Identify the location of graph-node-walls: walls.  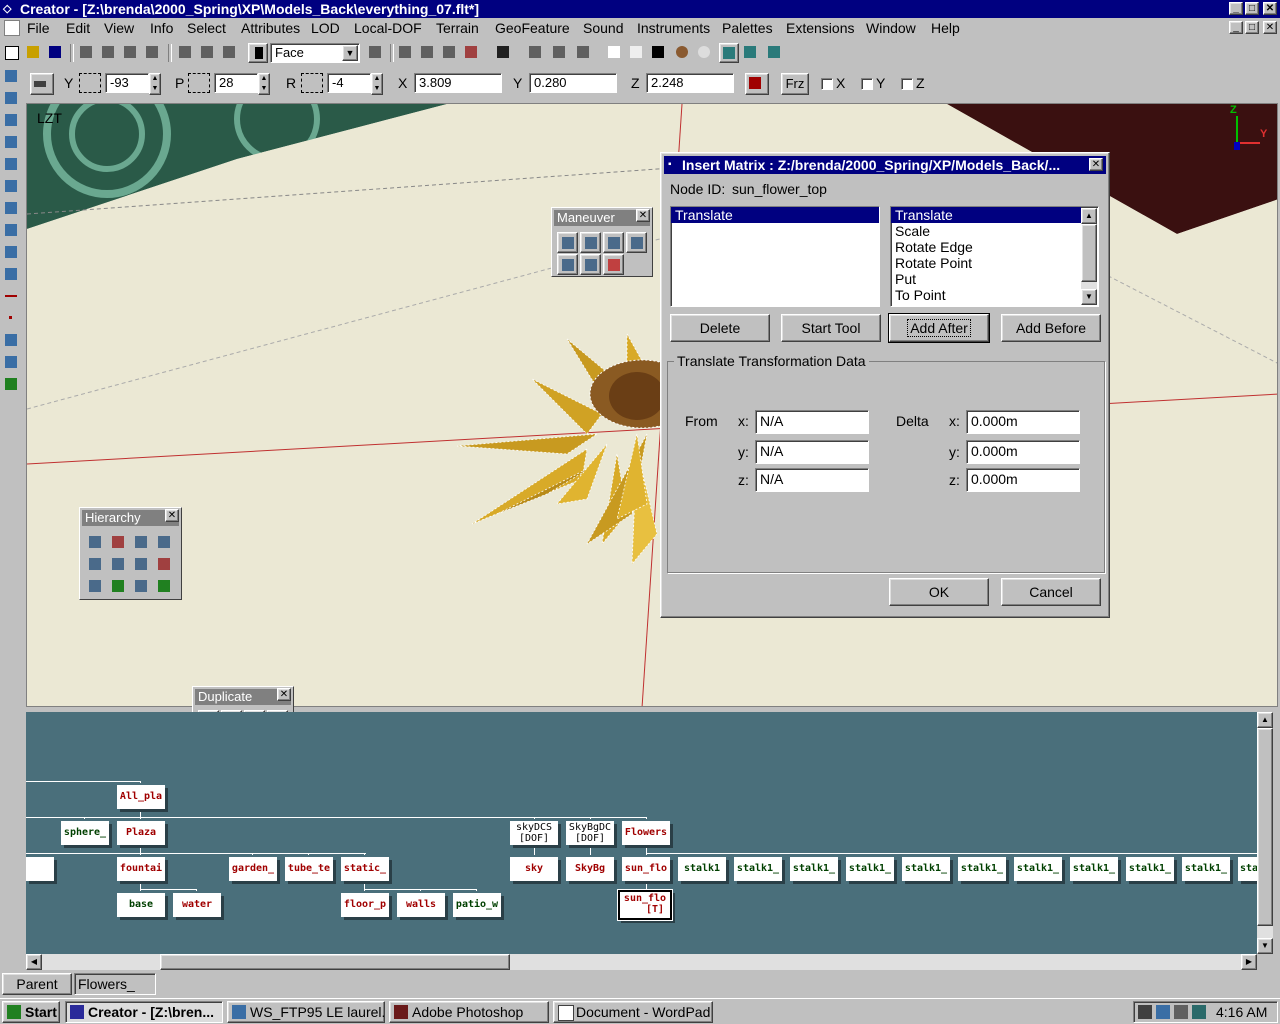
(421, 905).